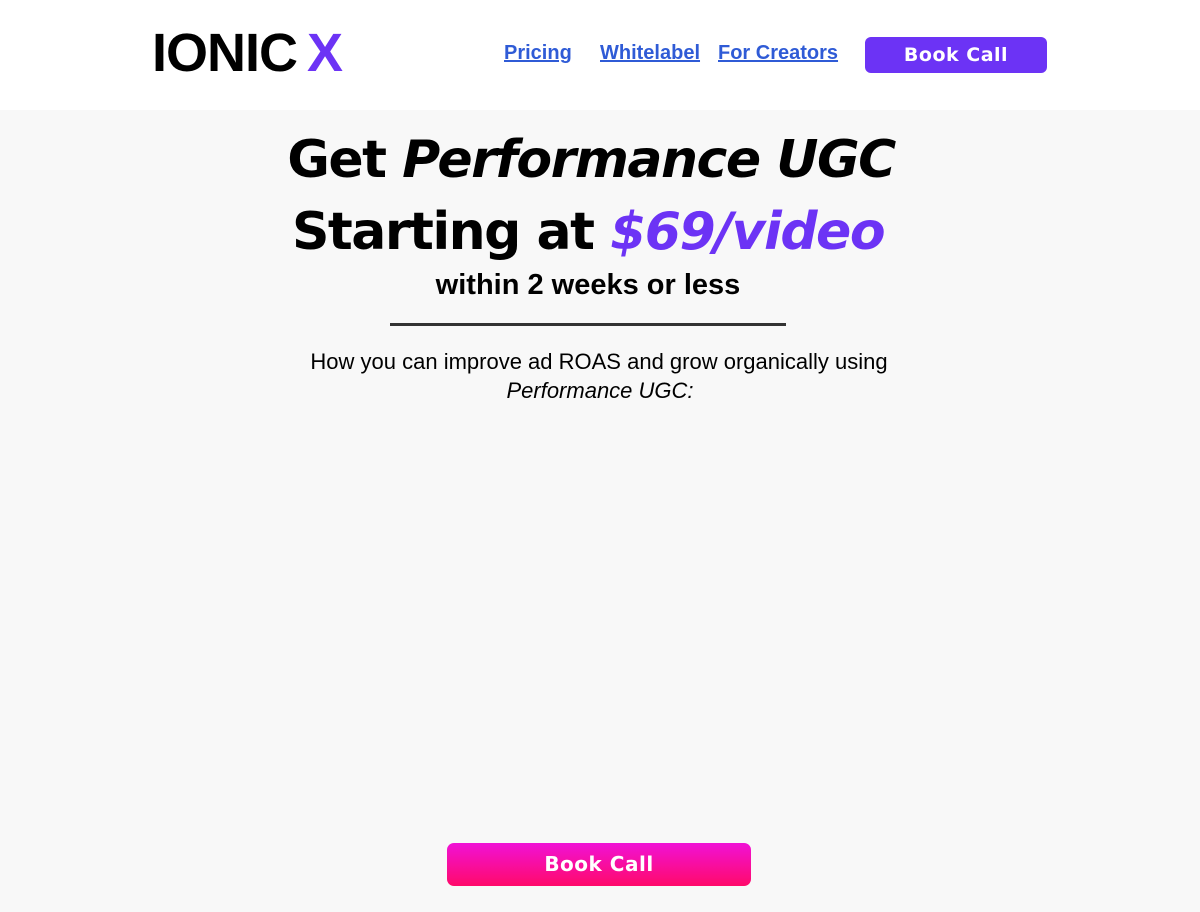  What do you see at coordinates (747, 232) in the screenshot?
I see `hero-price: $69/video` at bounding box center [747, 232].